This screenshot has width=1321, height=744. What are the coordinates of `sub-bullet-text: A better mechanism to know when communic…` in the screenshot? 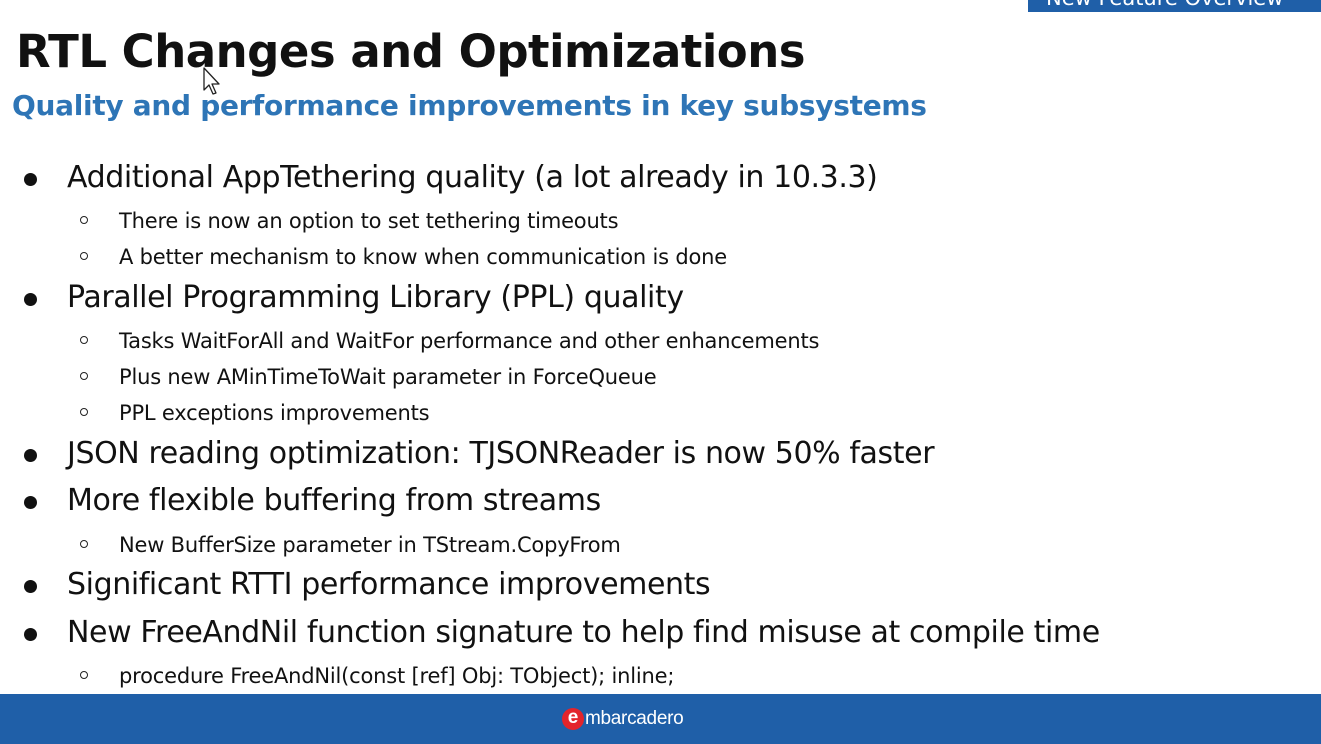 It's located at (423, 257).